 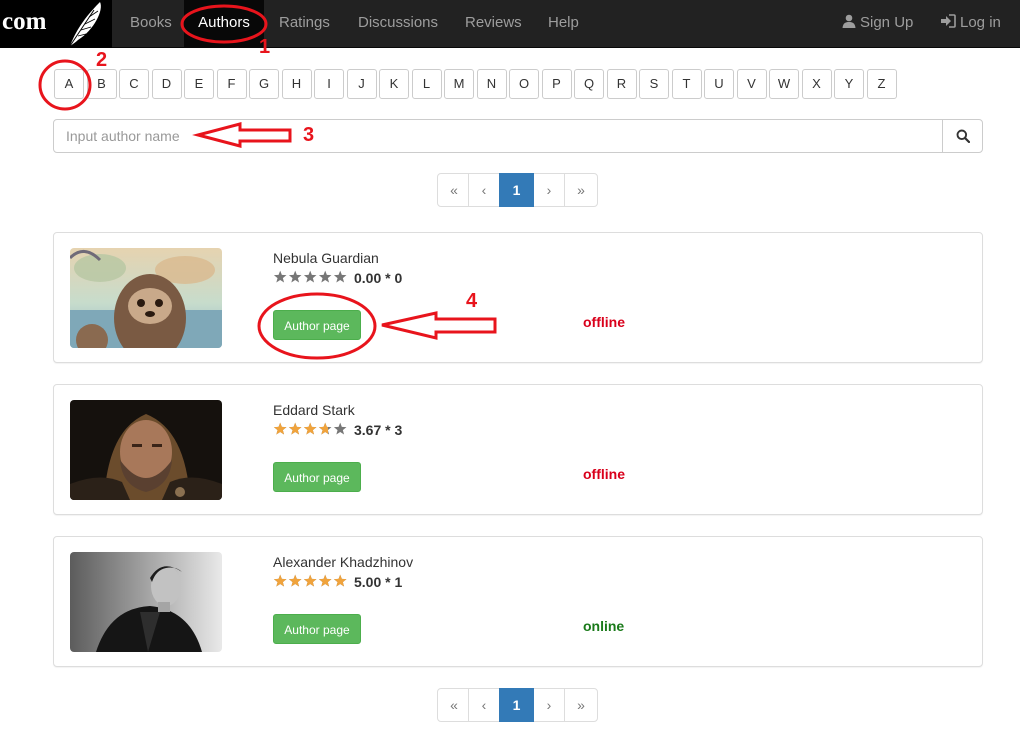 I want to click on pagination-bottom: « ‹ 1 › », so click(x=518, y=705).